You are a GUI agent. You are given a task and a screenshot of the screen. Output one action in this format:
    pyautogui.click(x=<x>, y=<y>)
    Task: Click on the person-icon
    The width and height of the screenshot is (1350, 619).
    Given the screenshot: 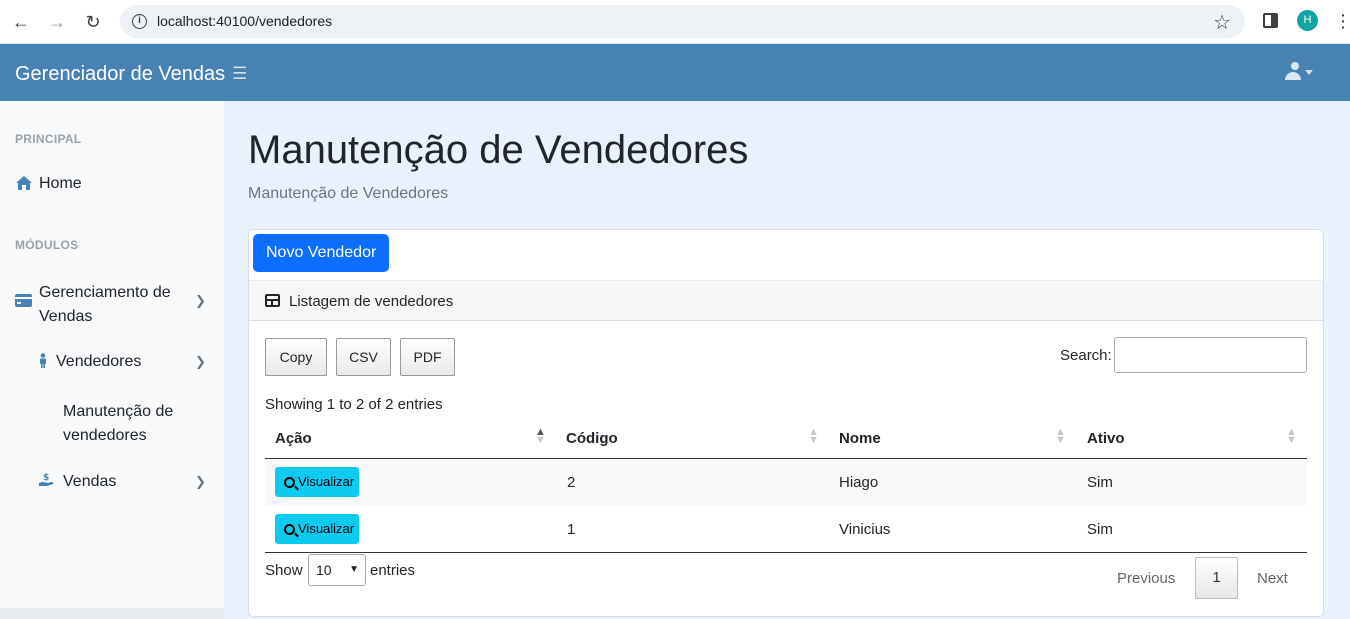 What is the action you would take?
    pyautogui.click(x=43, y=363)
    